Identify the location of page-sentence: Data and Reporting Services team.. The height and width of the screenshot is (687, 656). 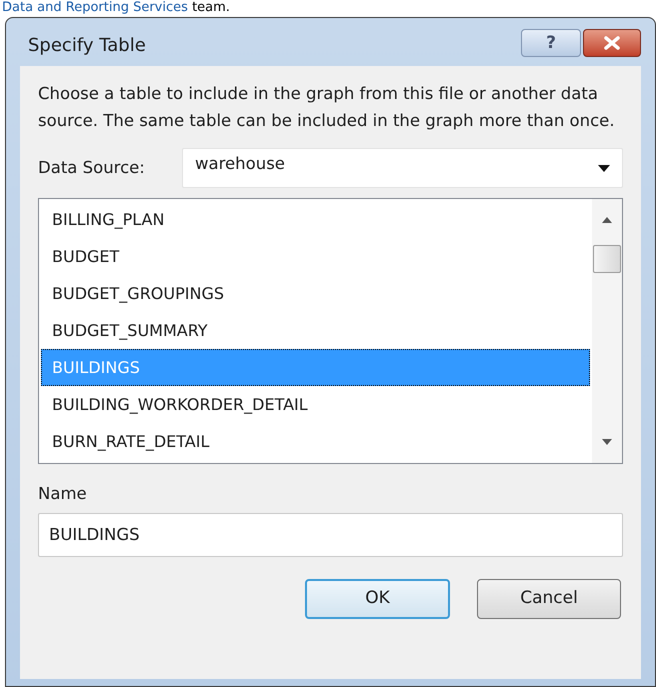
(116, 8).